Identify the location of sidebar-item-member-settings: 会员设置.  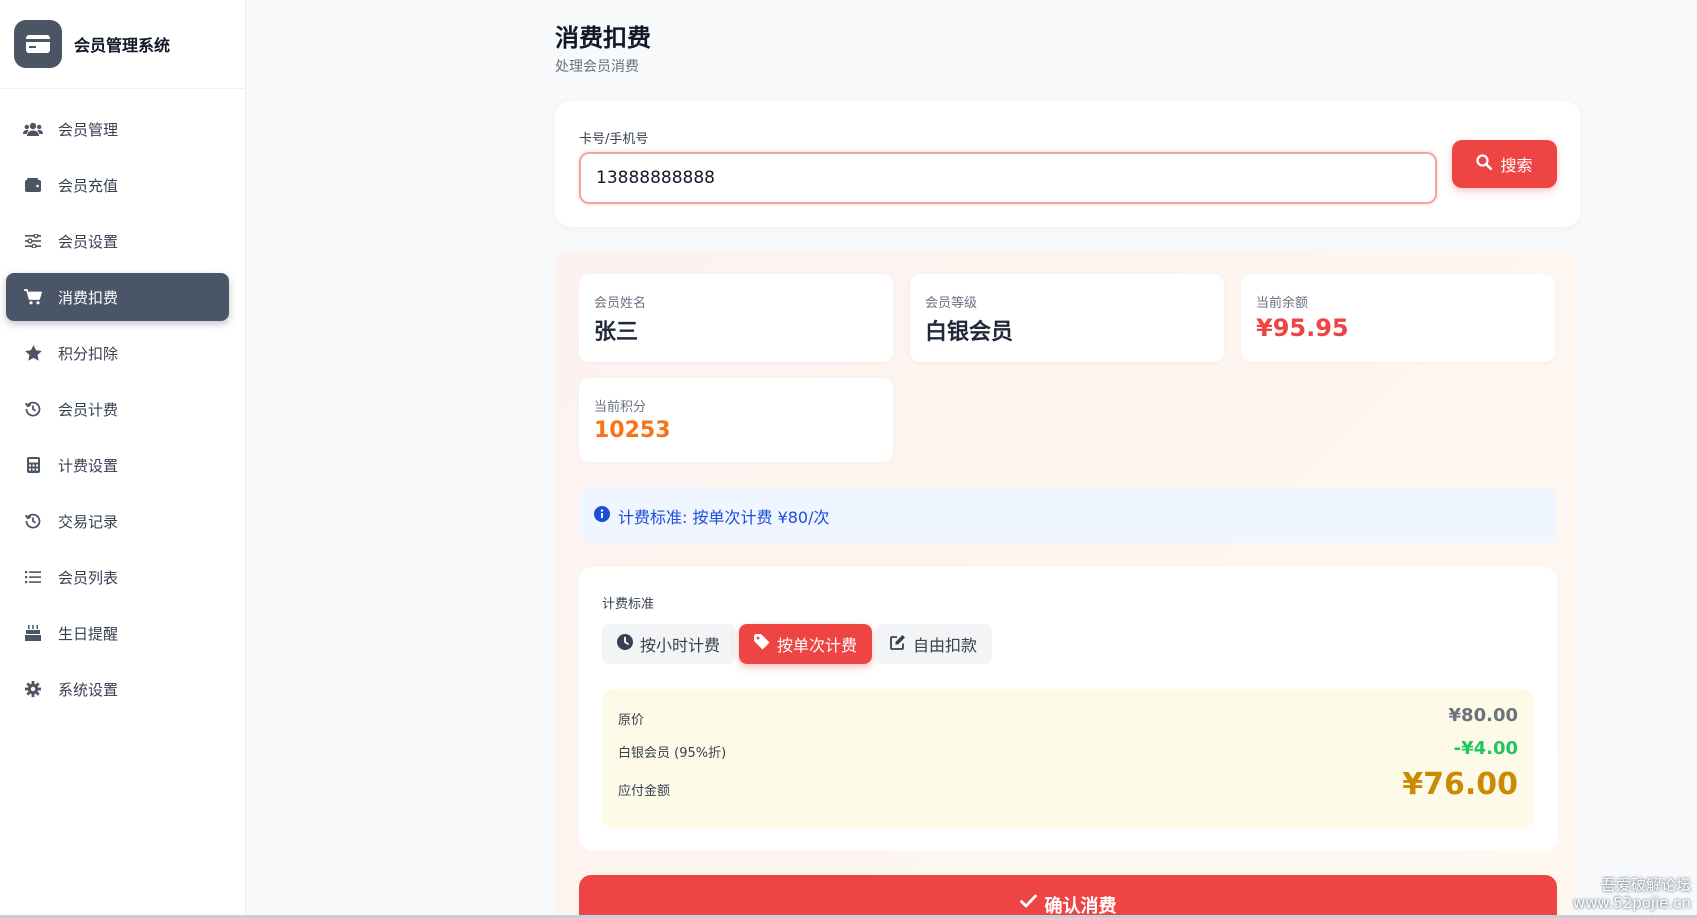
(117, 241).